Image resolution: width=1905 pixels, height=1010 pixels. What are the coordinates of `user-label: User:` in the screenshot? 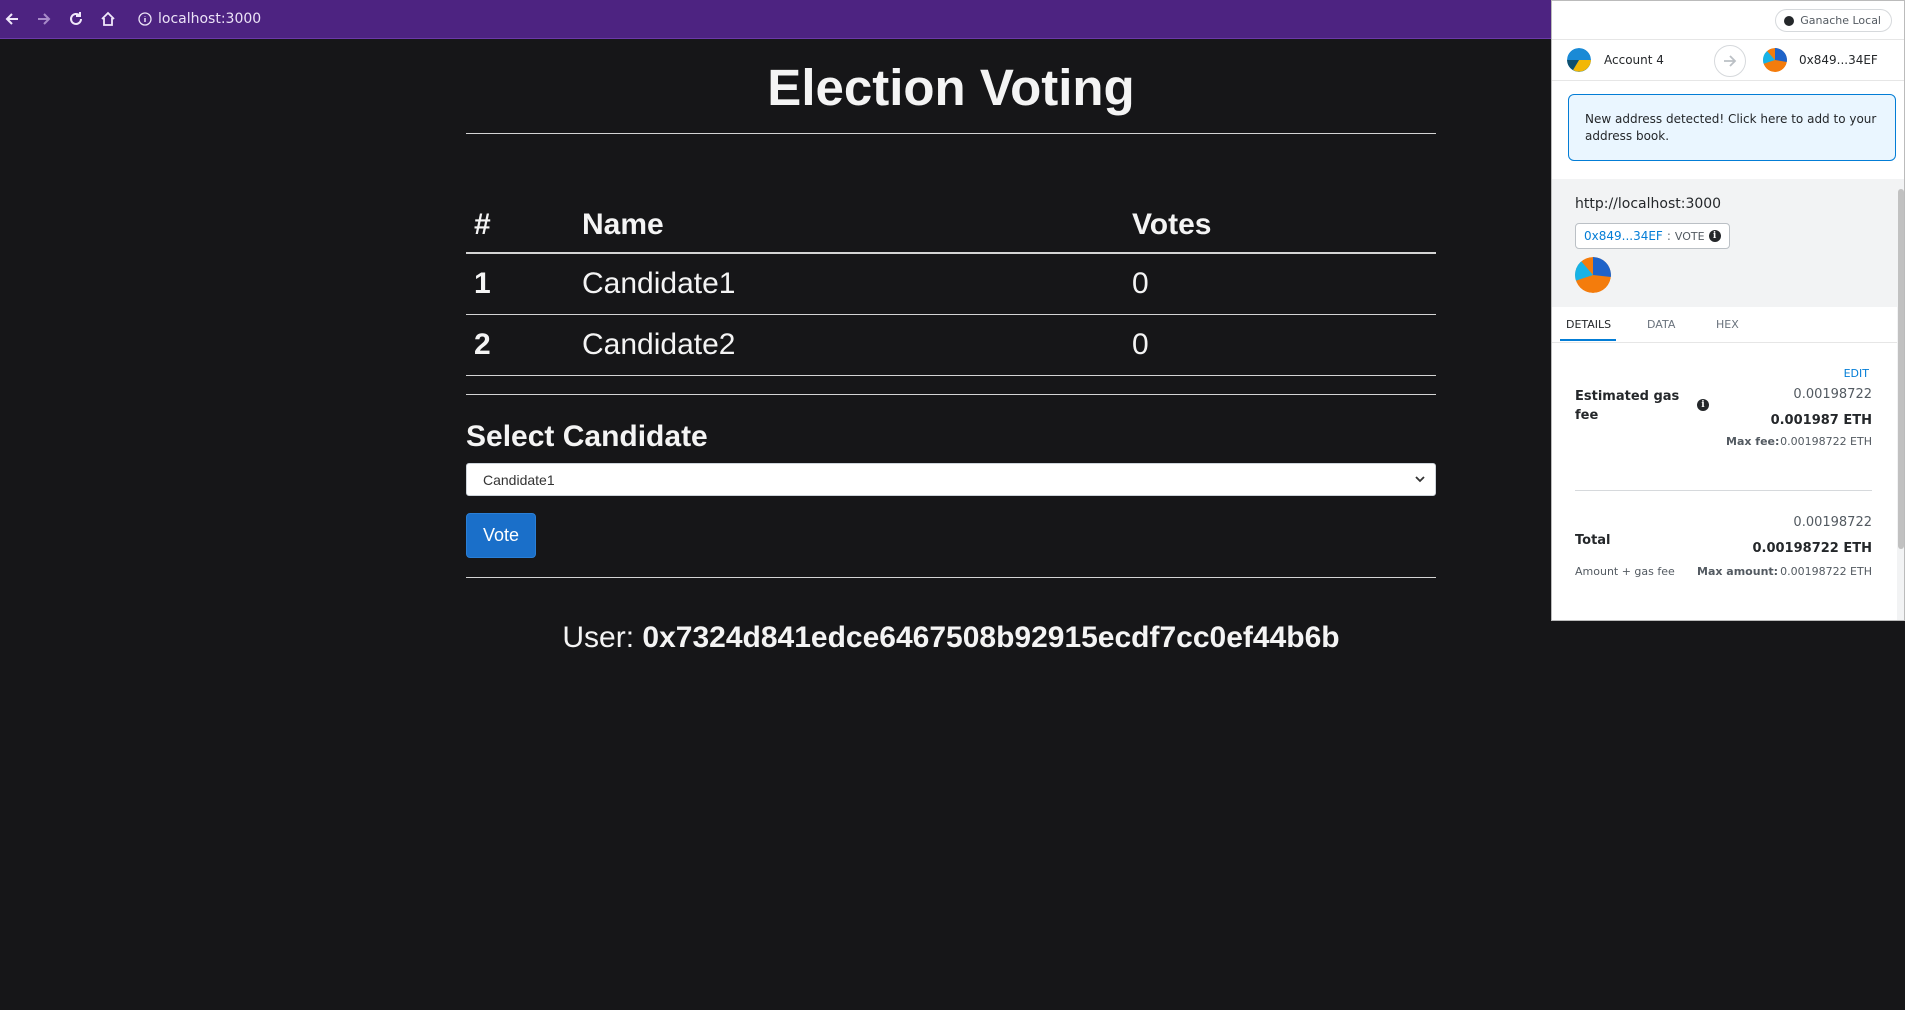 It's located at (598, 637).